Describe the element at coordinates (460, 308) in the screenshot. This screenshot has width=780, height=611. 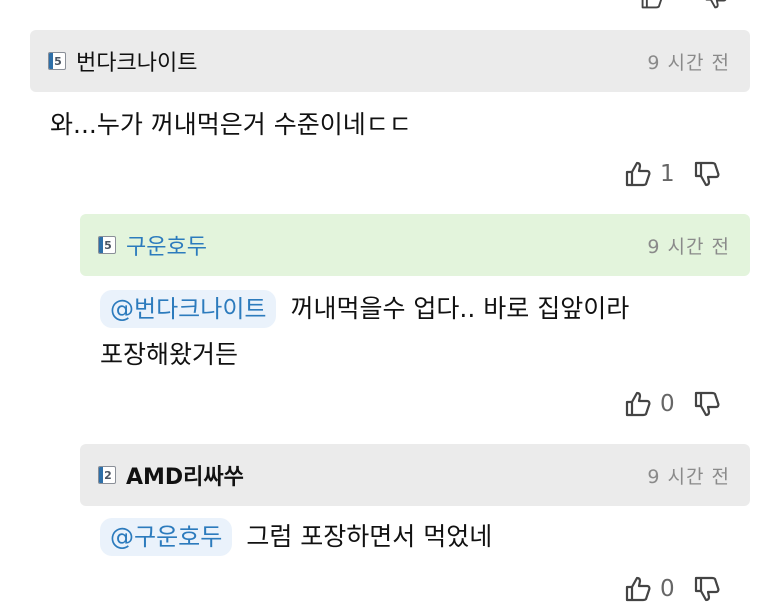
I see `reply-text-line1: 꺼내먹을수 업다.. 바로 집앞이라` at that location.